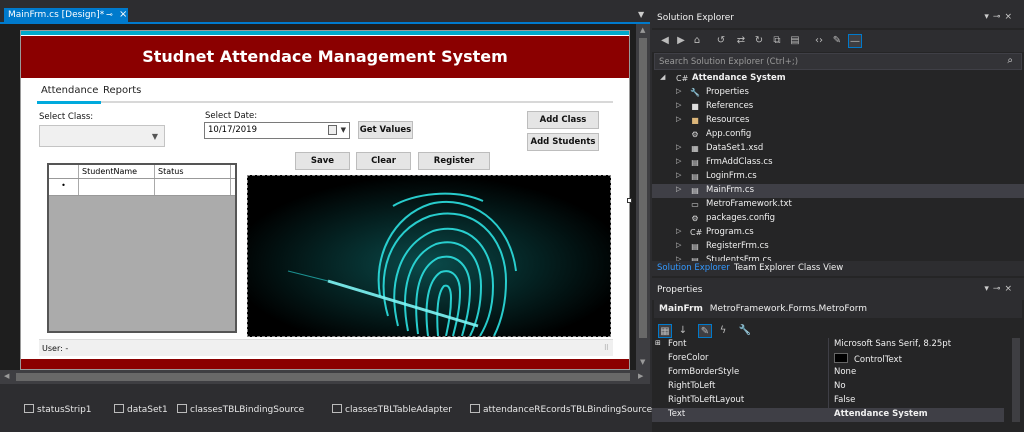 This screenshot has height=432, width=1024. Describe the element at coordinates (240, 409) in the screenshot. I see `tray-item: classesTBLBindingSource` at that location.